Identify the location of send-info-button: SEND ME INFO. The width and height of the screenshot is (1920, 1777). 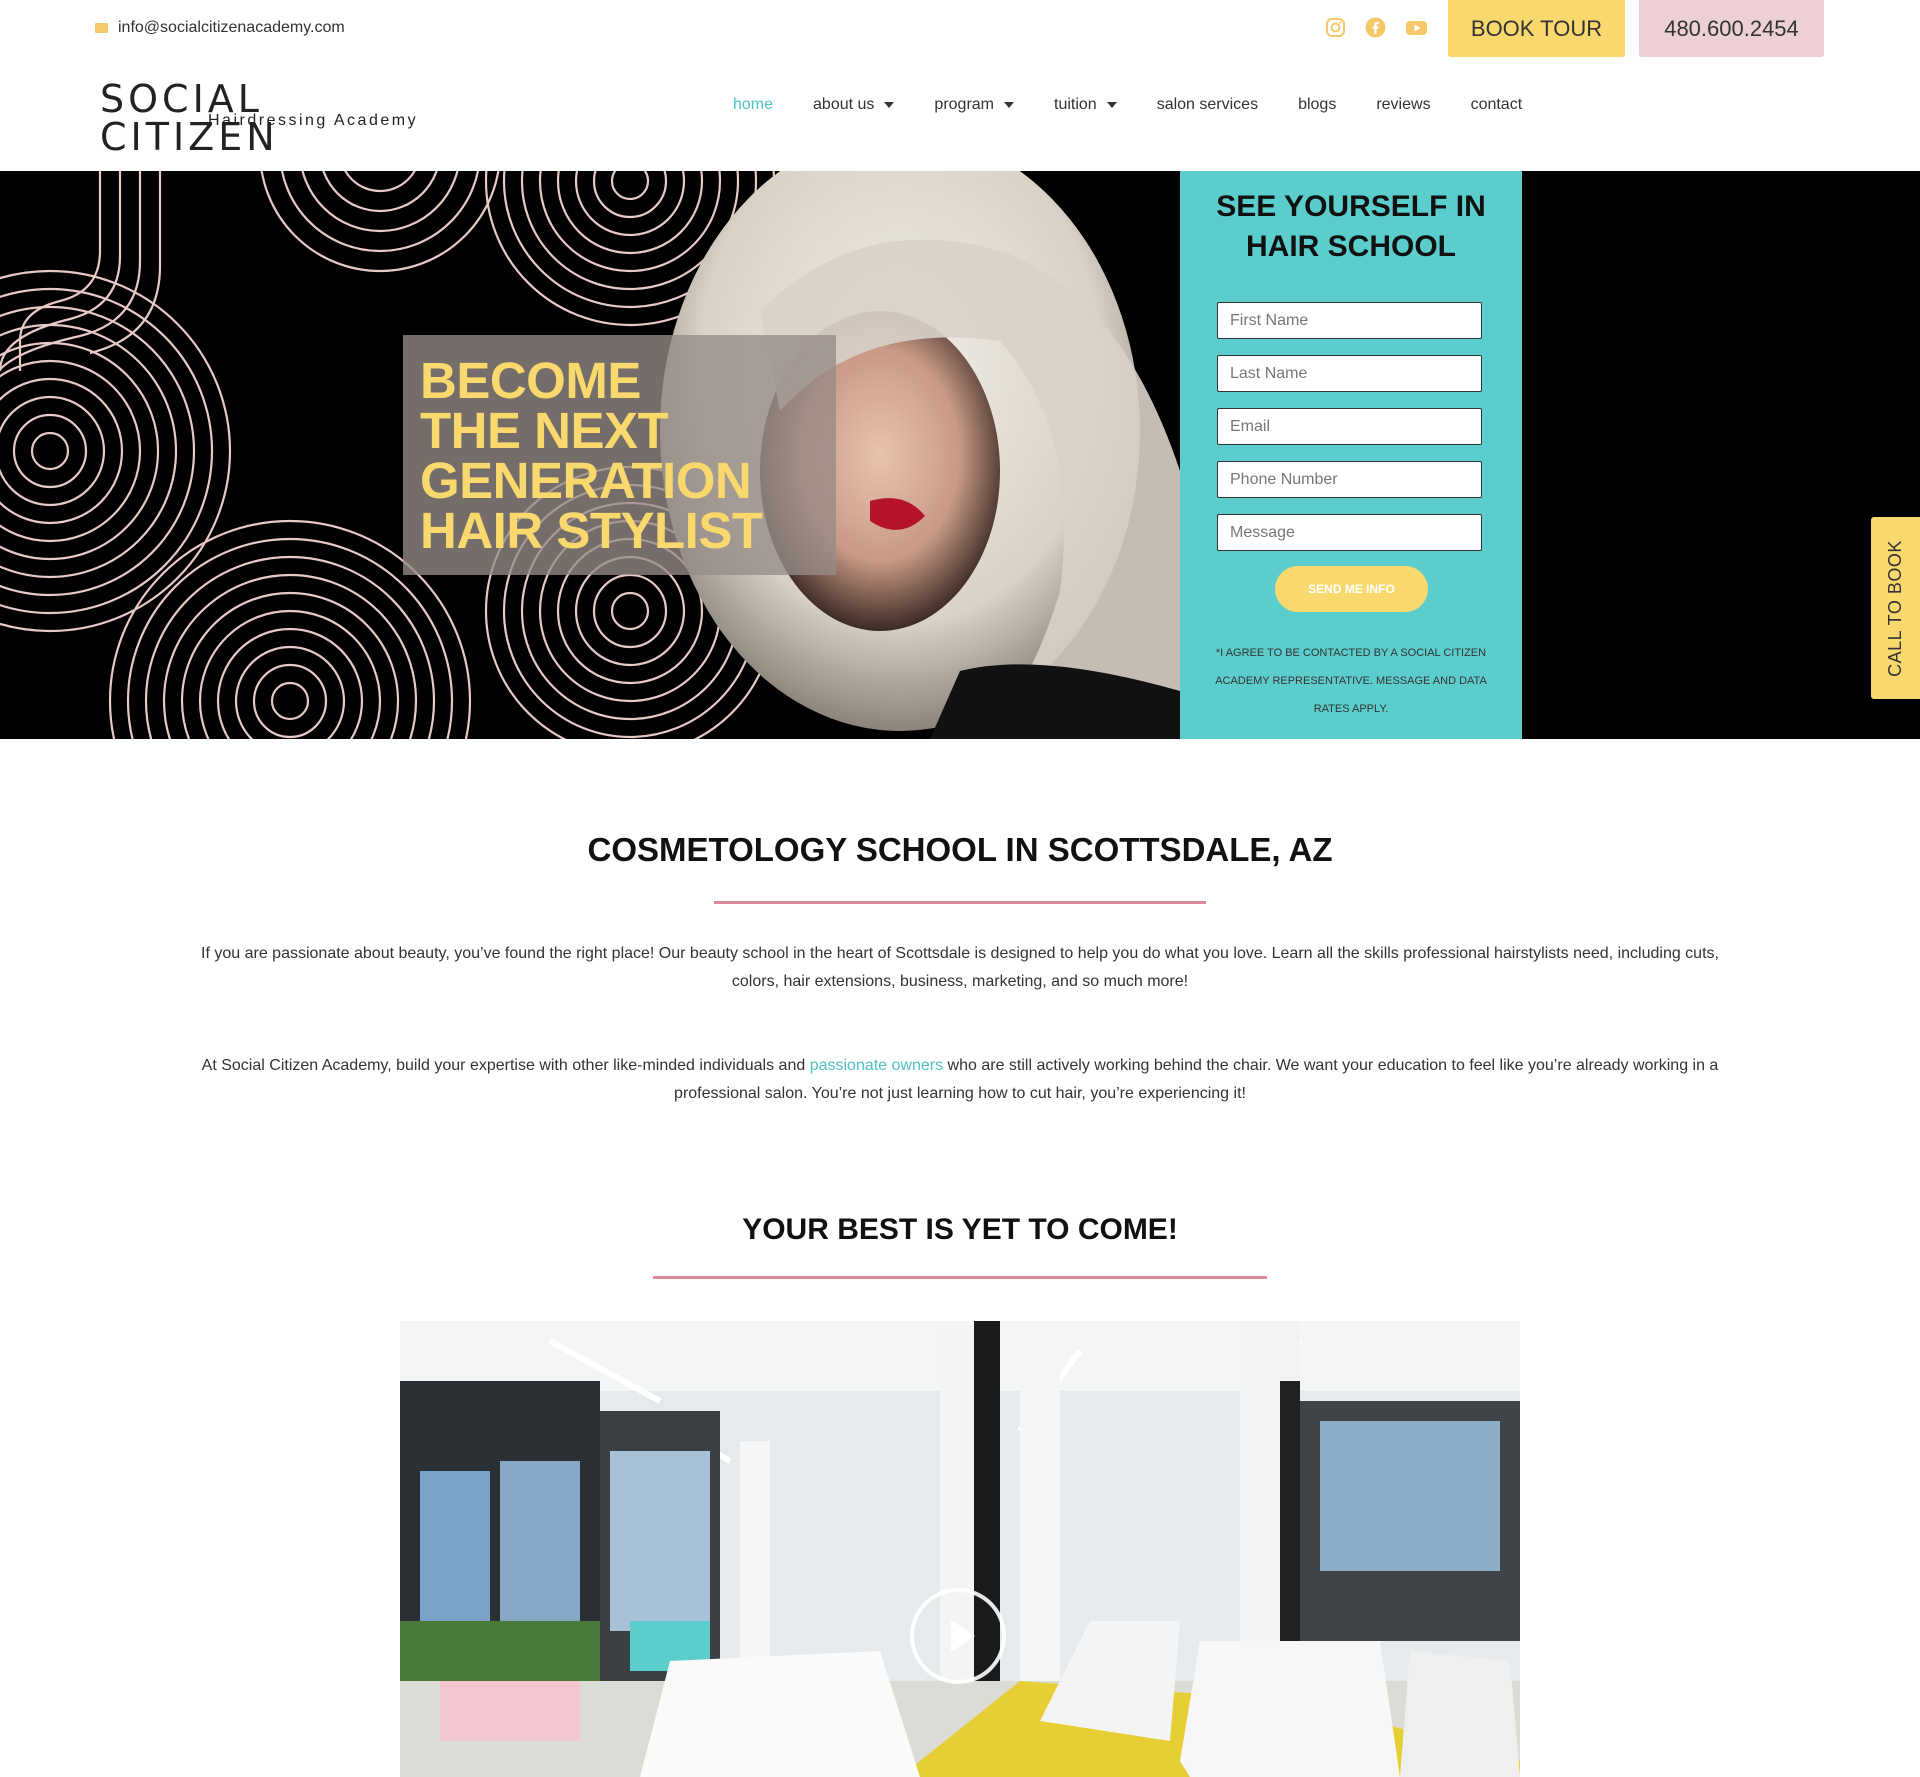
(1351, 589).